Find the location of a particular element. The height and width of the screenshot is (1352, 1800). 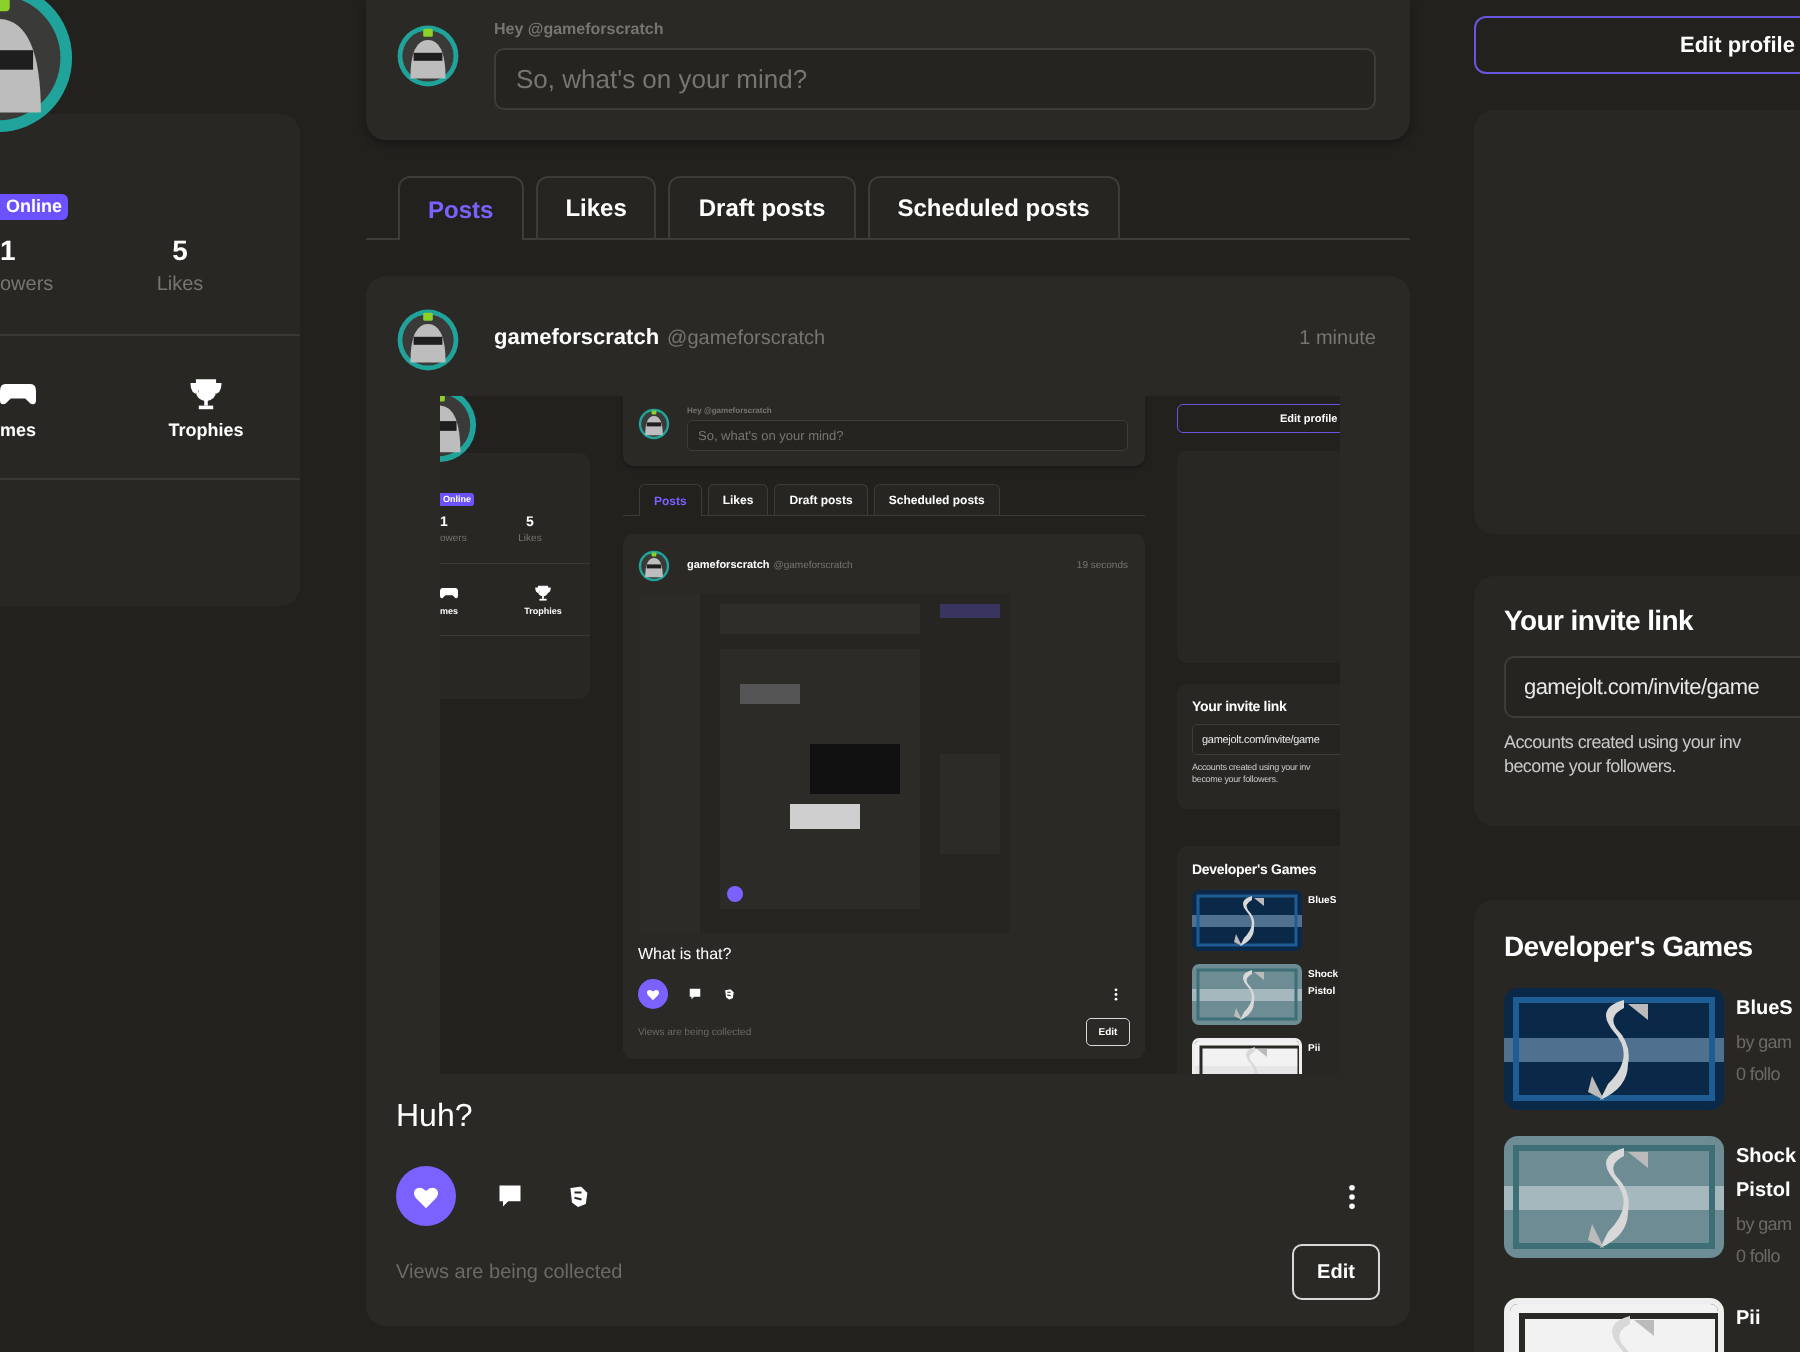

greeting-text: Hey @gameforscratch is located at coordinates (580, 31).